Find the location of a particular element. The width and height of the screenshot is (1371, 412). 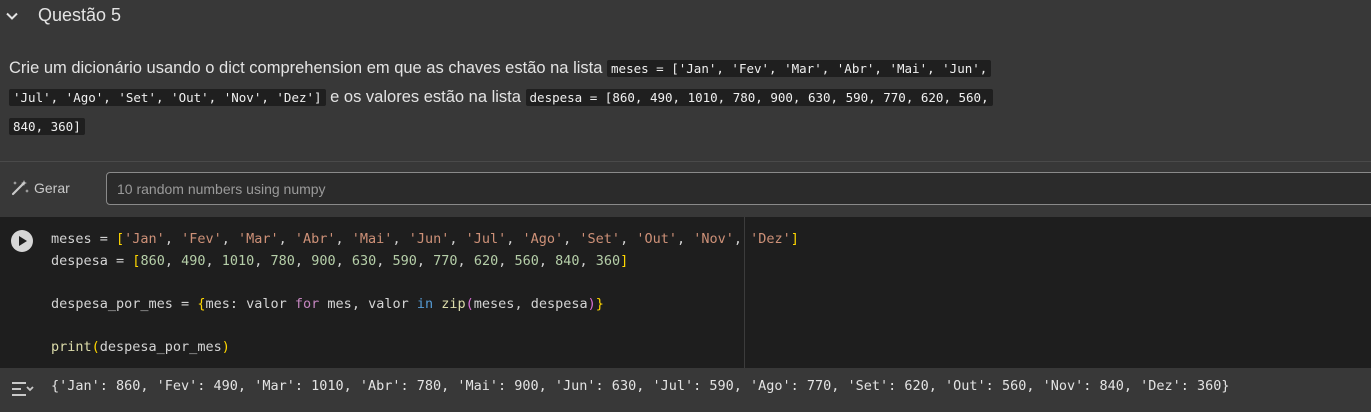

section-title: Questão 5 is located at coordinates (80, 15).